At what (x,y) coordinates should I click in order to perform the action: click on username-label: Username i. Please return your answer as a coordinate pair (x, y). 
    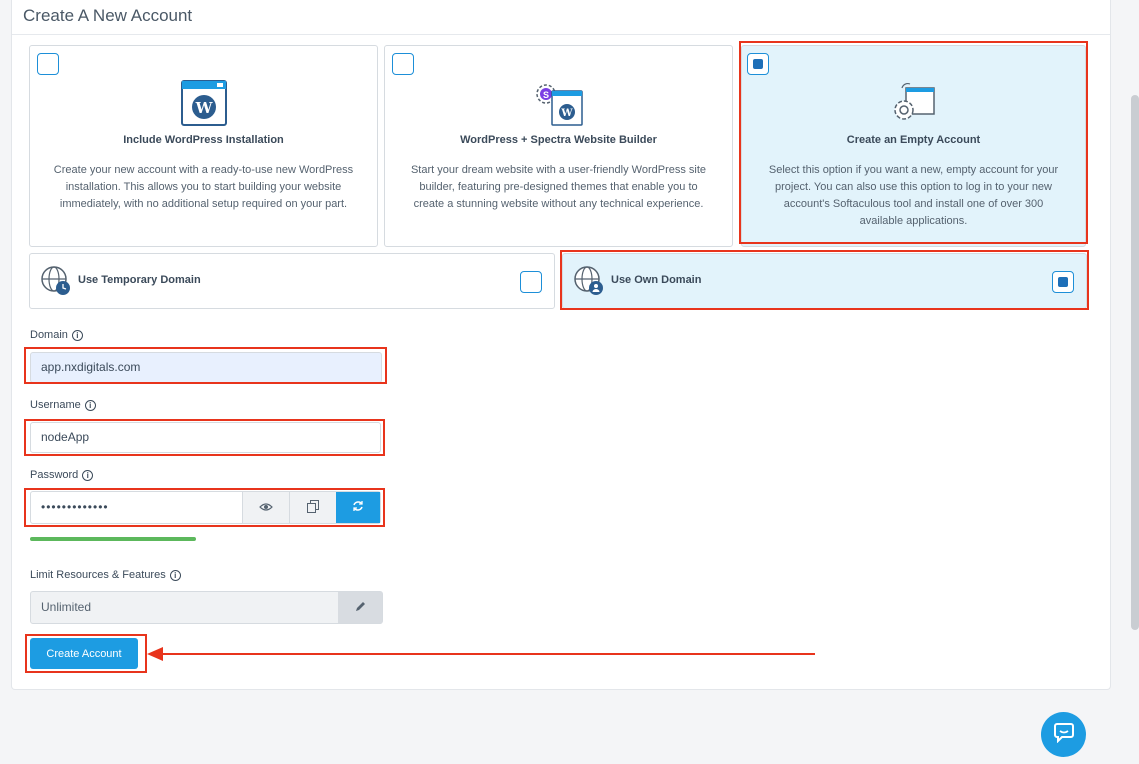
    Looking at the image, I should click on (63, 405).